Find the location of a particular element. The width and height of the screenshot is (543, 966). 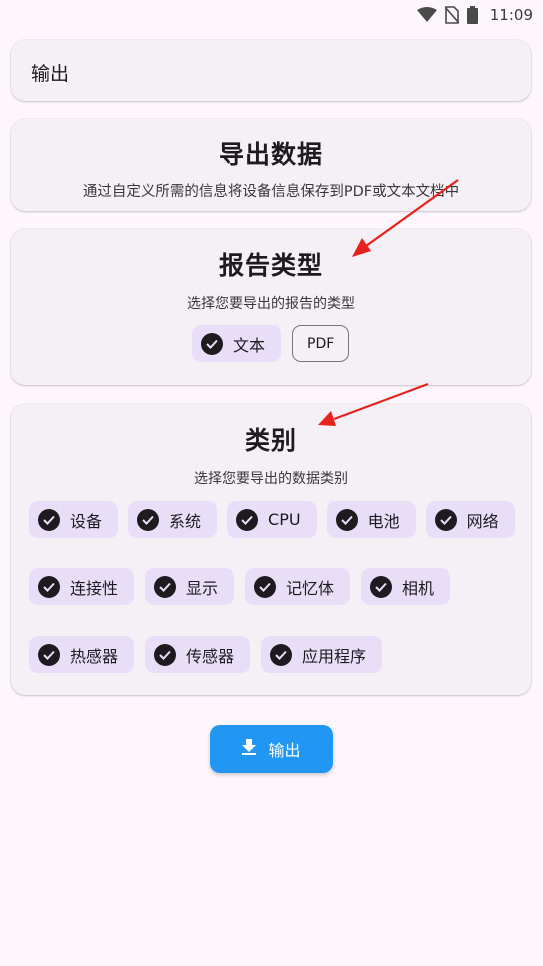

export-data-title: 导出数据 is located at coordinates (270, 154).